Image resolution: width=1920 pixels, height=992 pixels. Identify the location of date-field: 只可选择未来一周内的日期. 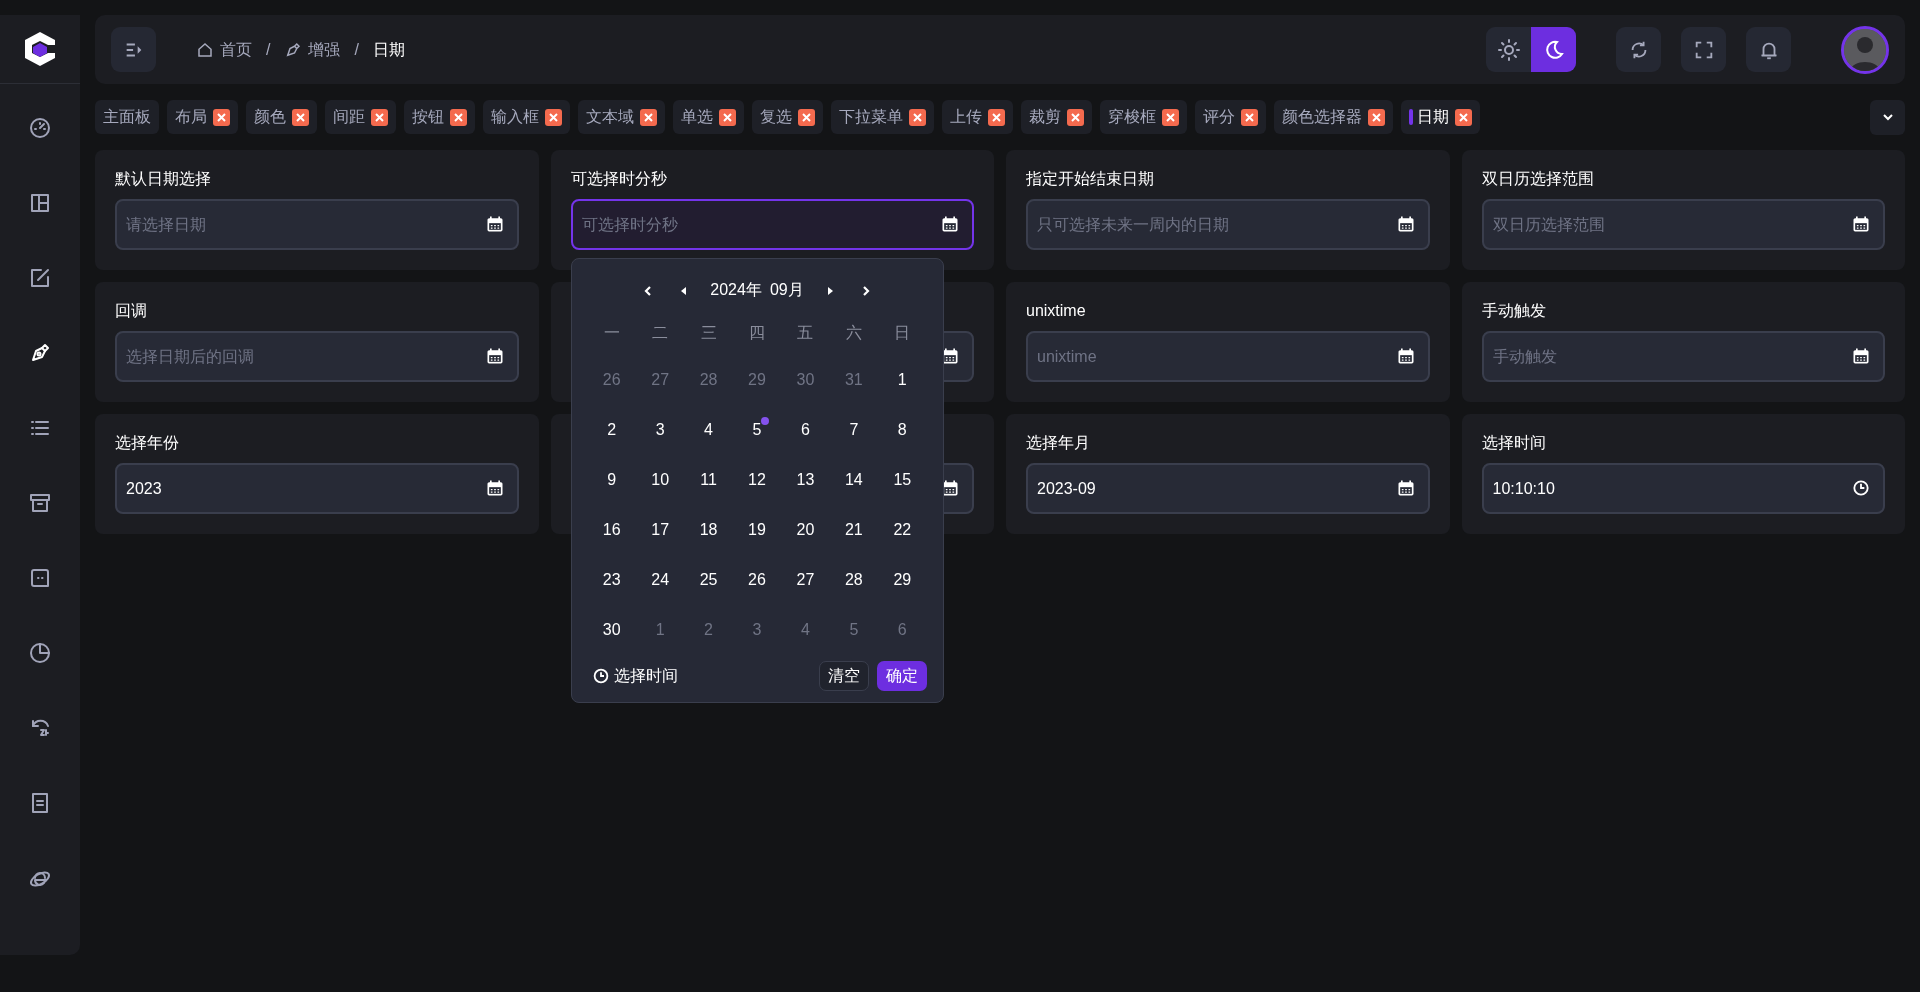
(1228, 224).